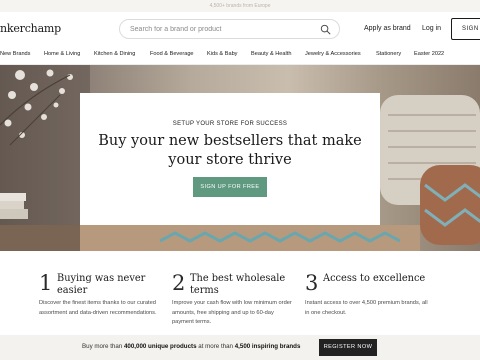 This screenshot has height=360, width=480. Describe the element at coordinates (222, 54) in the screenshot. I see `nav-item-kids-baby: Kids & Baby` at that location.